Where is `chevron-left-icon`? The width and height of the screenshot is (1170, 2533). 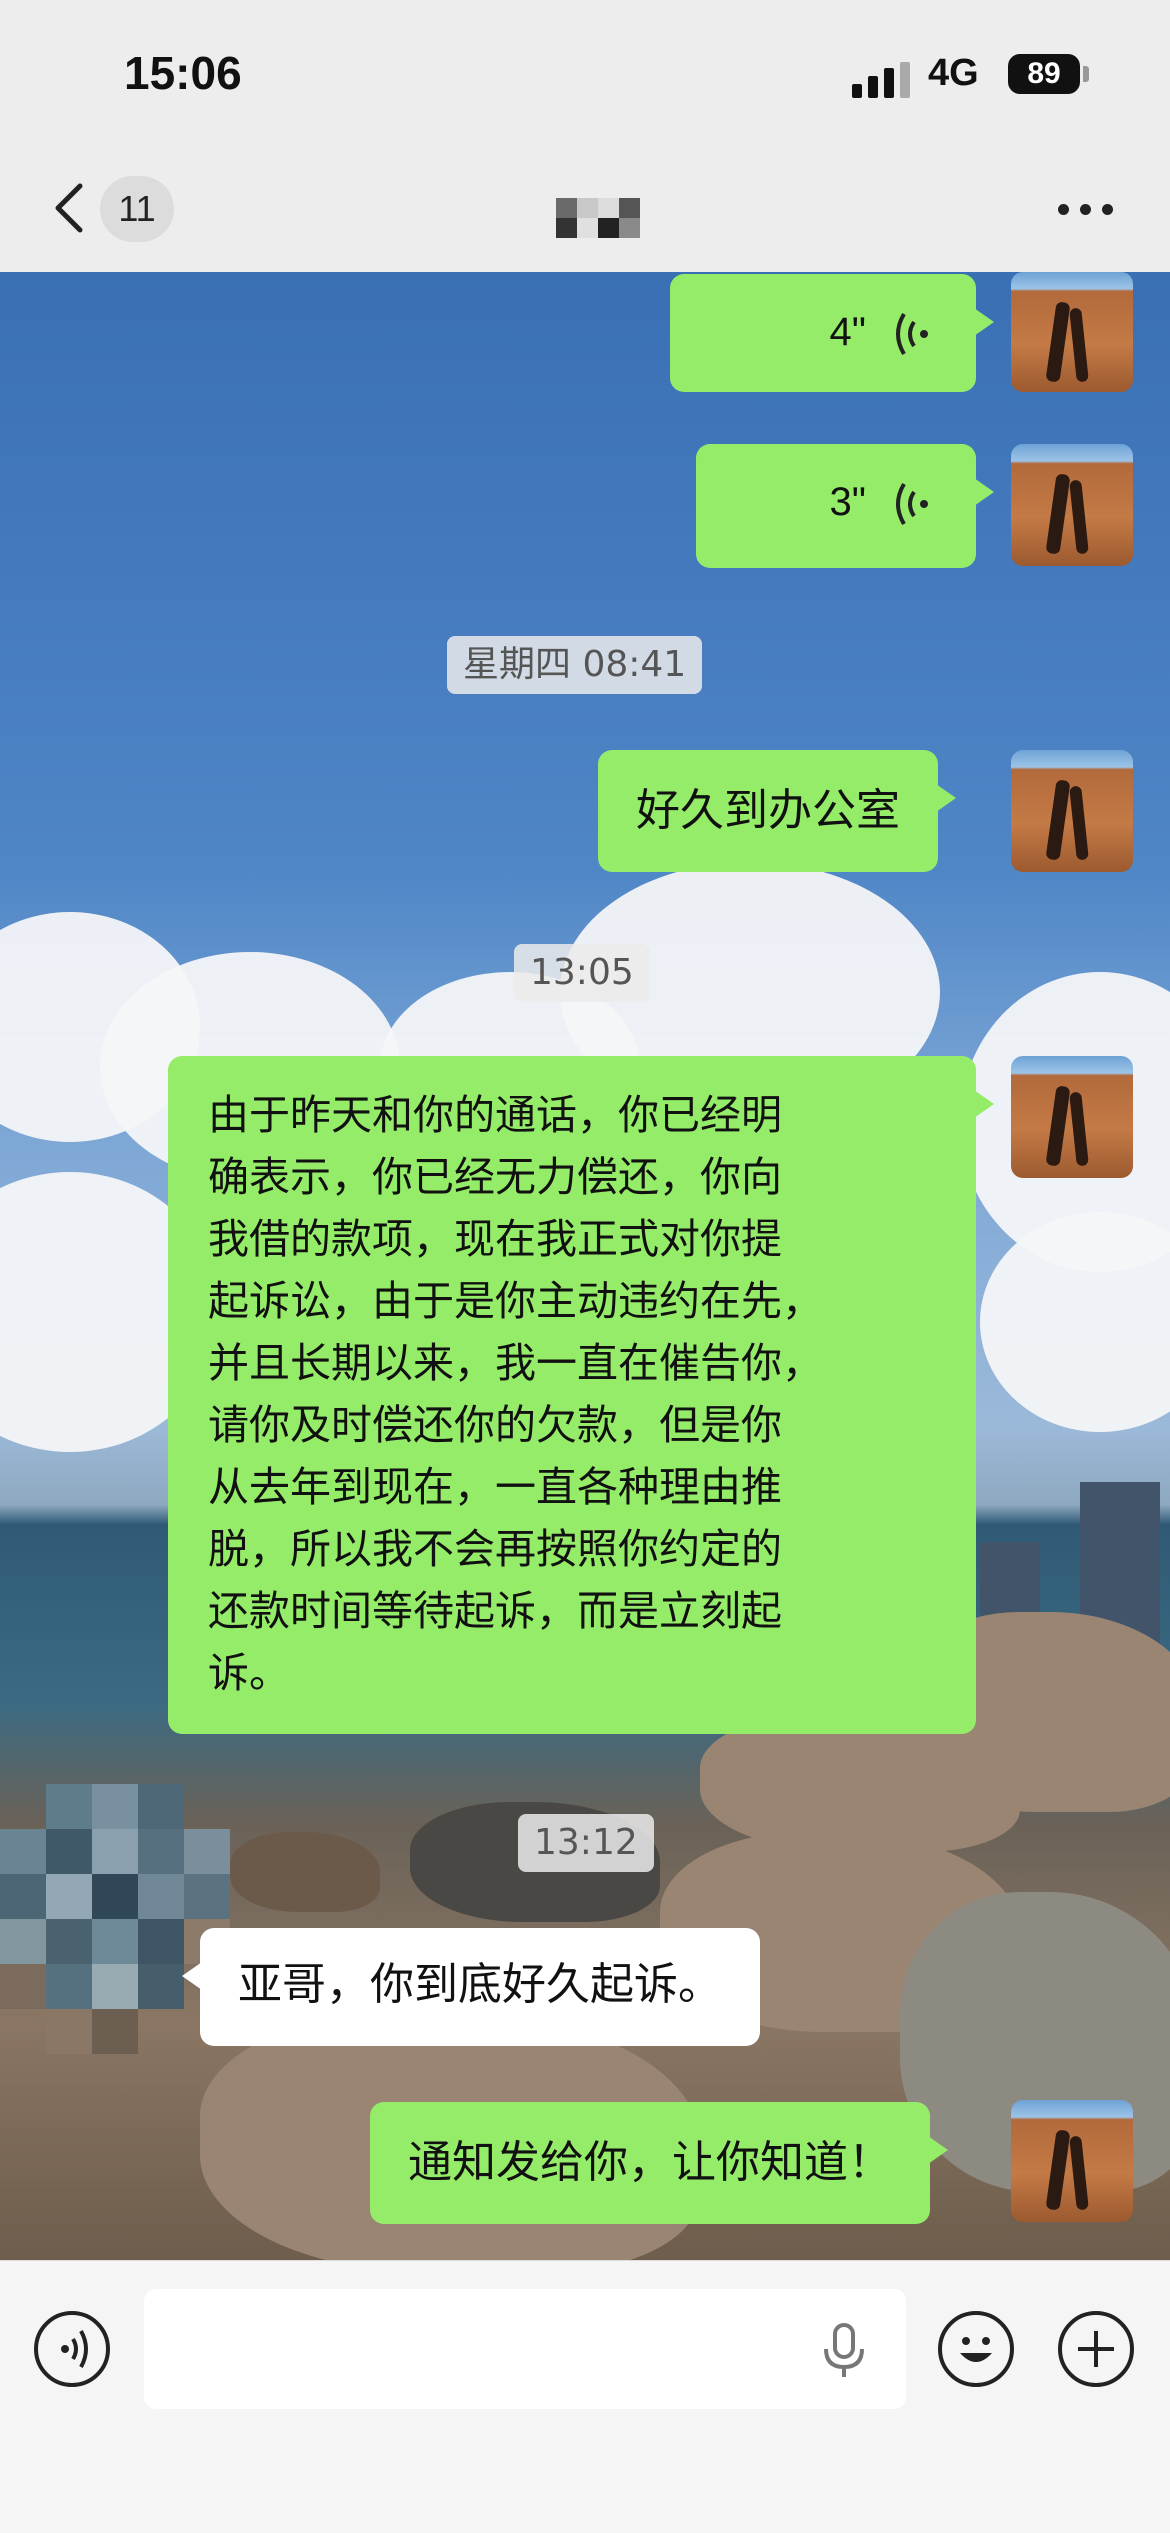
chevron-left-icon is located at coordinates (74, 208).